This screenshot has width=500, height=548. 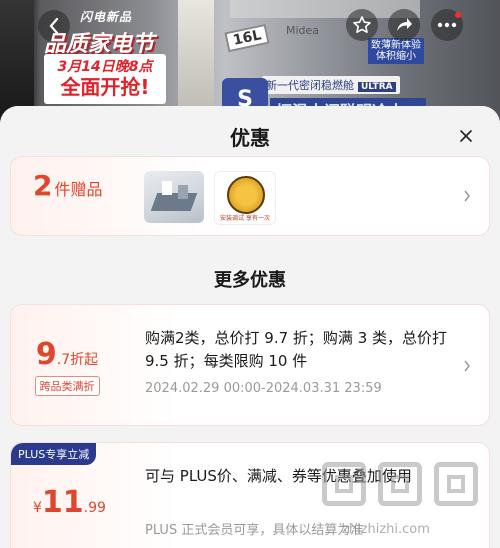 I want to click on promo-date-prefix: 3月14日, so click(x=86, y=67).